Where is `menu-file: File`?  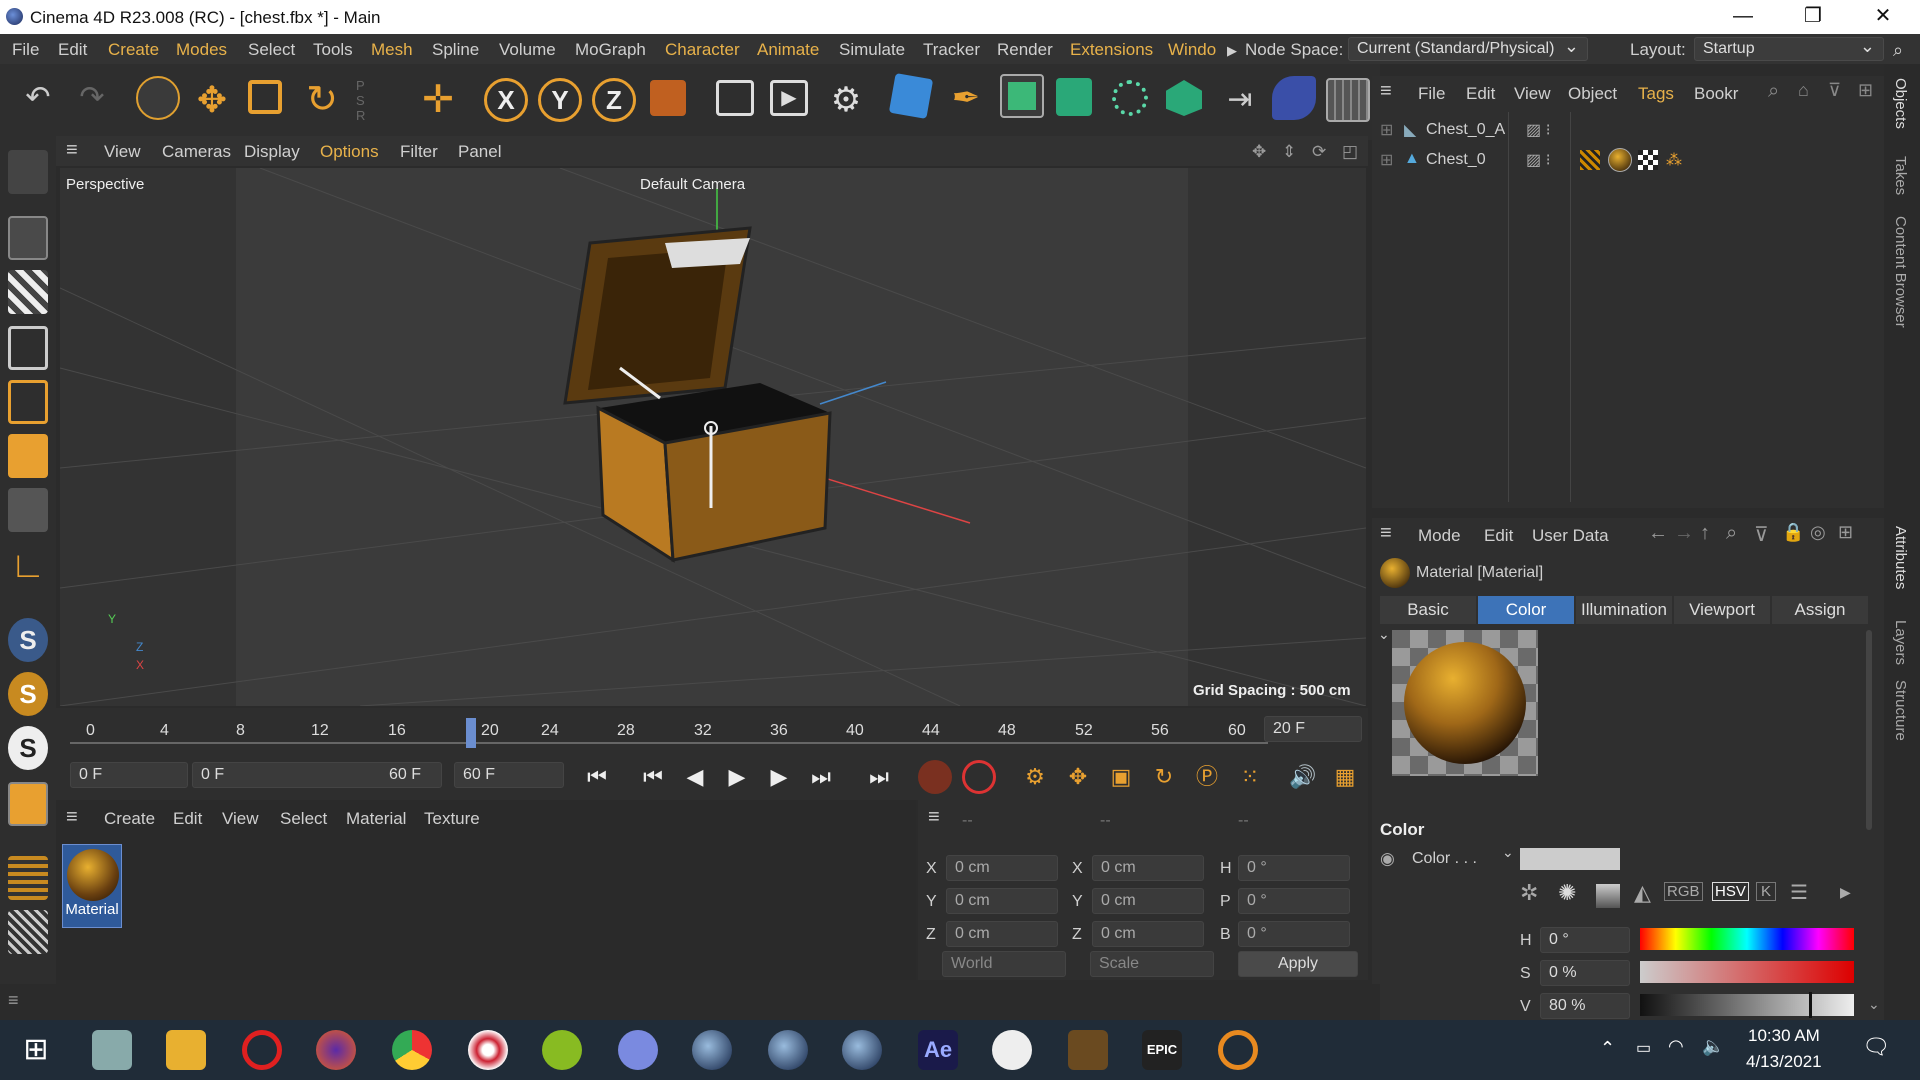 menu-file: File is located at coordinates (25, 50).